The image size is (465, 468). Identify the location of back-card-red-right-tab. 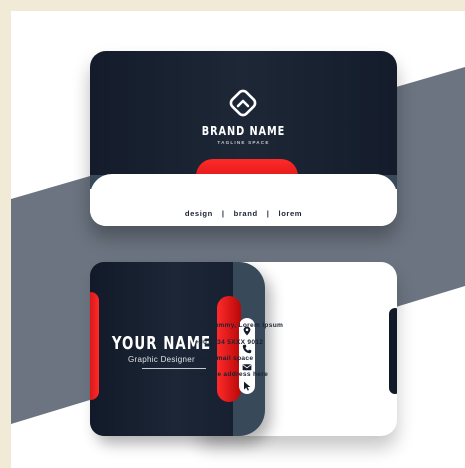
(229, 349).